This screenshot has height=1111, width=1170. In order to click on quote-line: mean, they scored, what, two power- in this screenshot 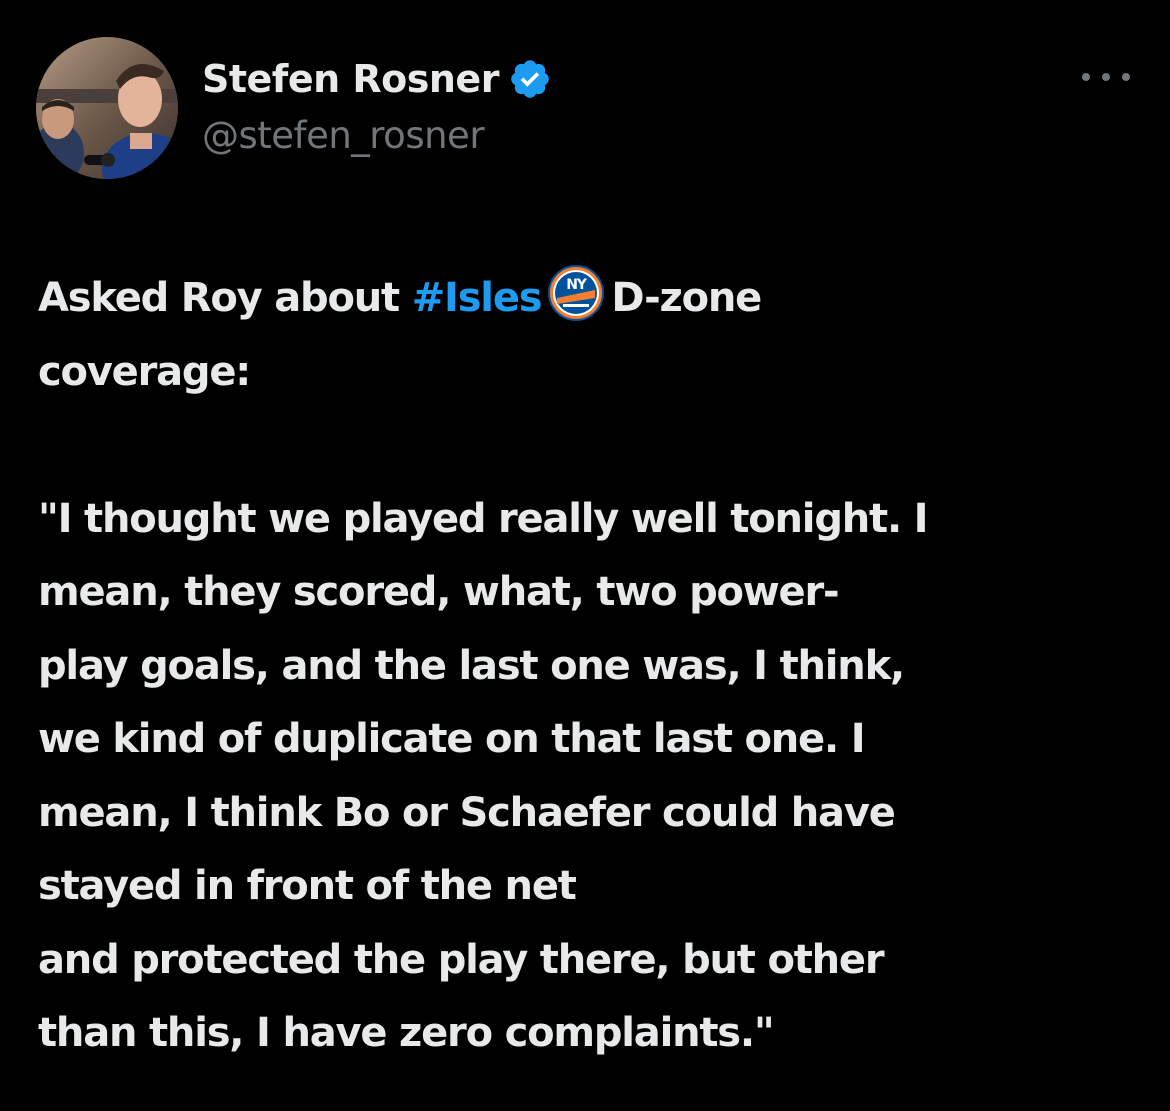, I will do `click(439, 592)`.